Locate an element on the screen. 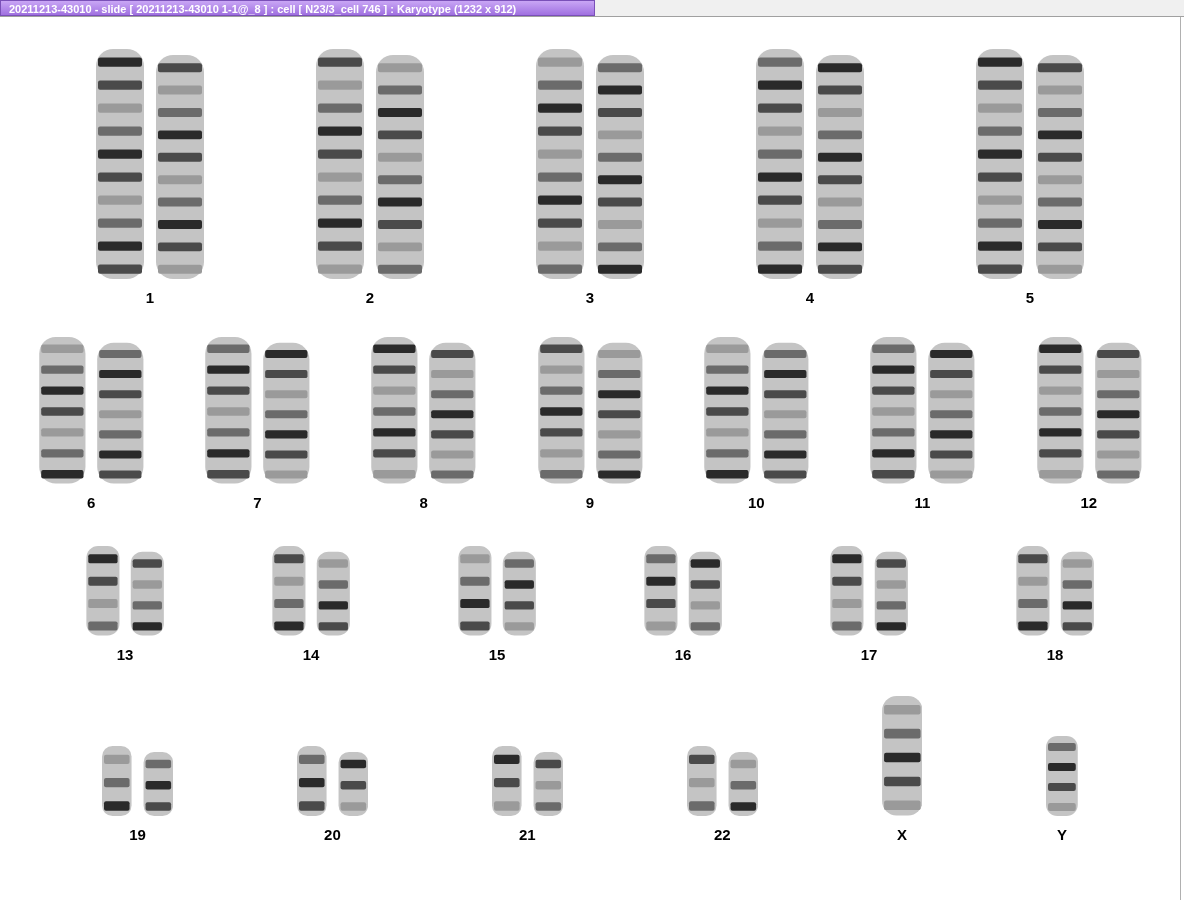 The width and height of the screenshot is (1184, 900). chromosome-number: 3 is located at coordinates (590, 297).